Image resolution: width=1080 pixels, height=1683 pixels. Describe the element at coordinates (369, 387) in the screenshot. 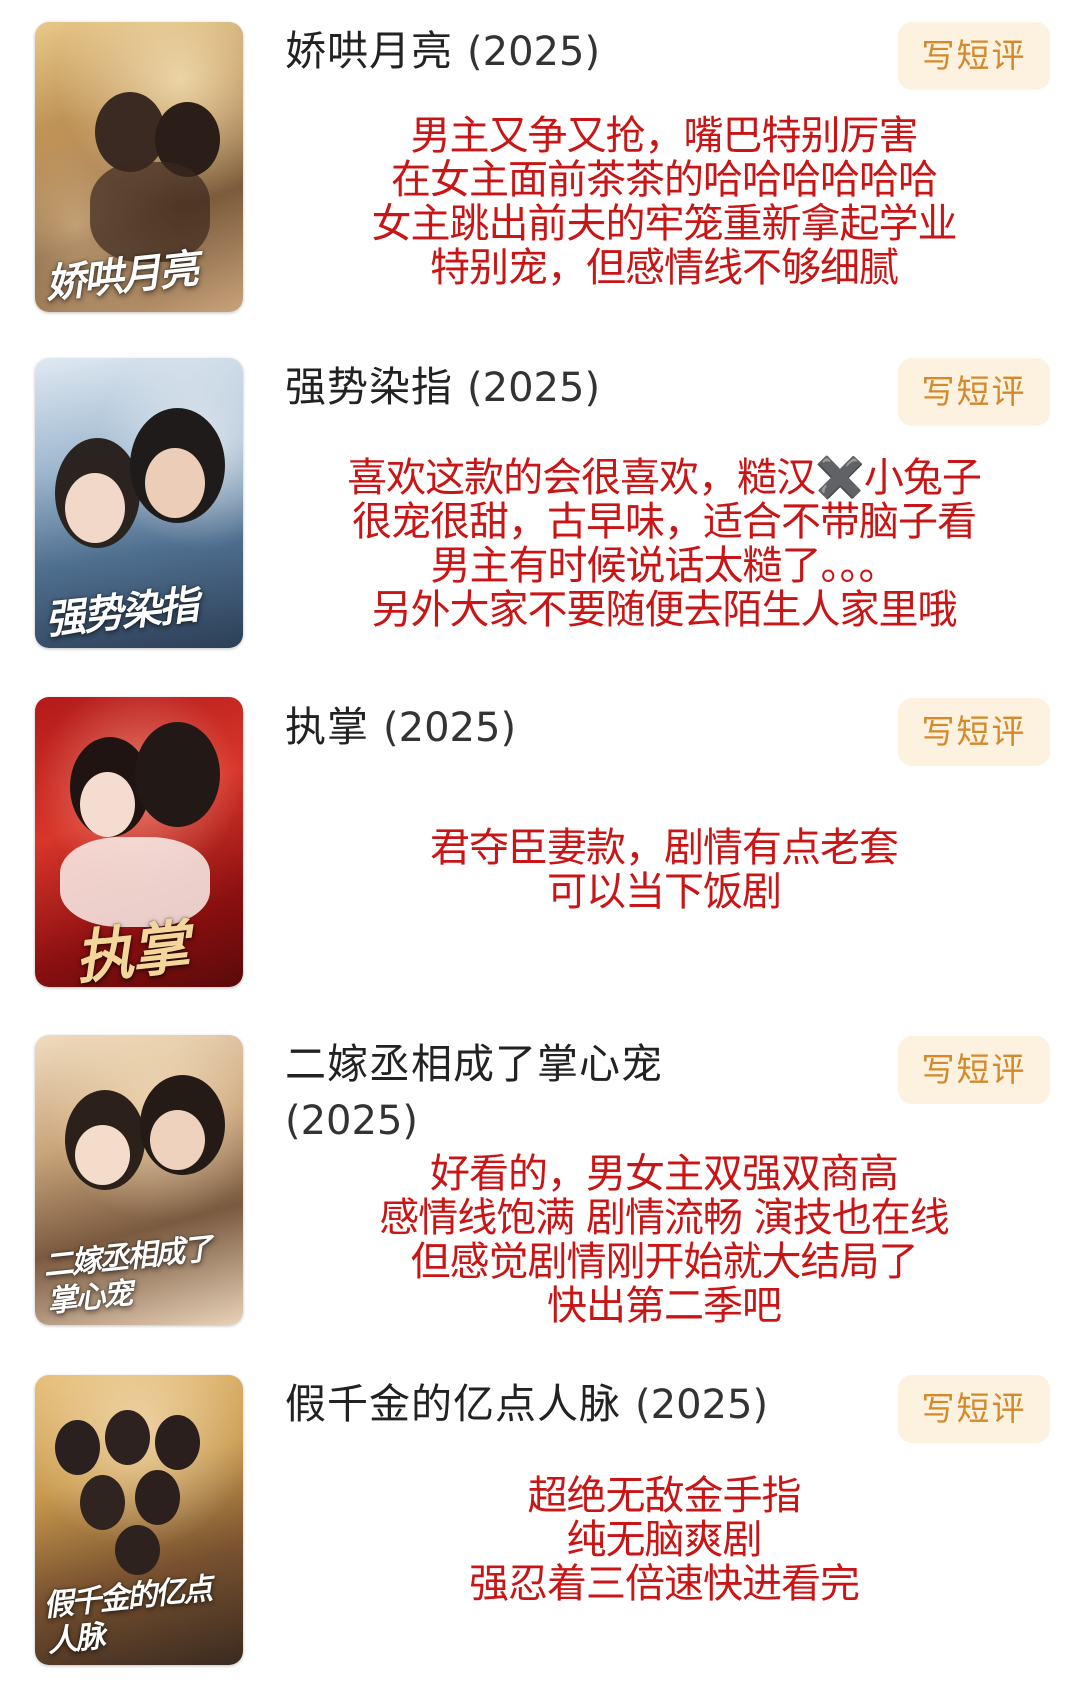

I see `title-text: 强势染指` at that location.